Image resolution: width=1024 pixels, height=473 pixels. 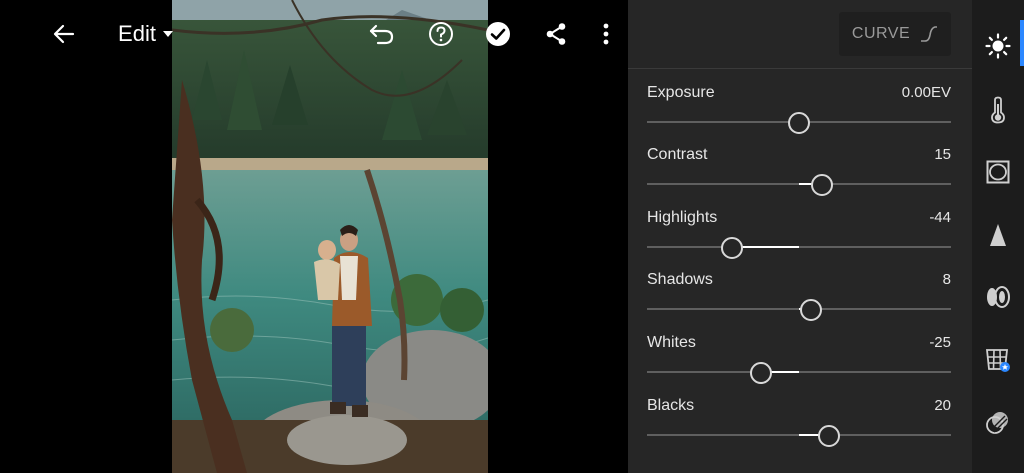 I want to click on whites-slider-row: Whites -25, so click(x=799, y=362).